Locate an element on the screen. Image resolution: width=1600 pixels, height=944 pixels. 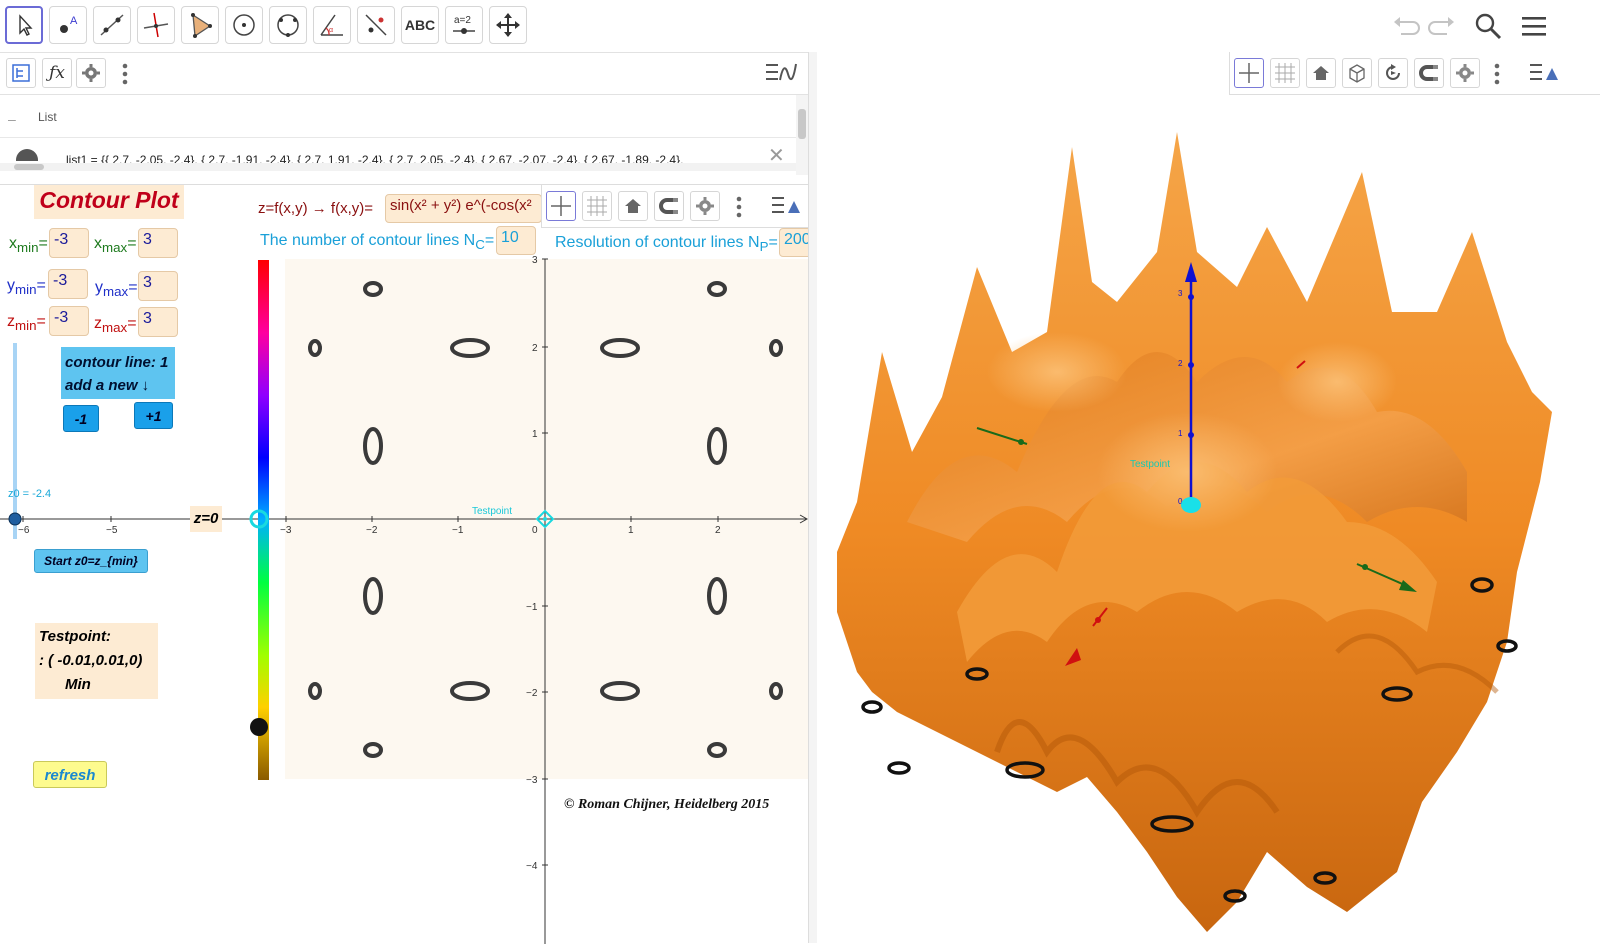
angle-icon: α is located at coordinates (331, 25).